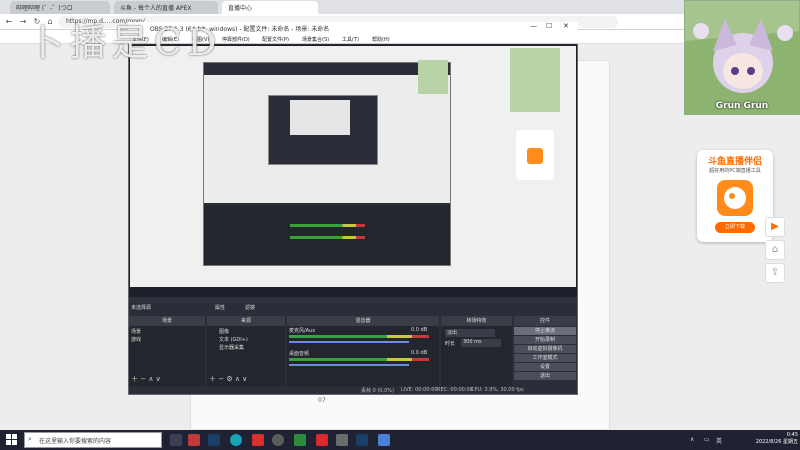  I want to click on close-icon: ✕, so click(566, 26).